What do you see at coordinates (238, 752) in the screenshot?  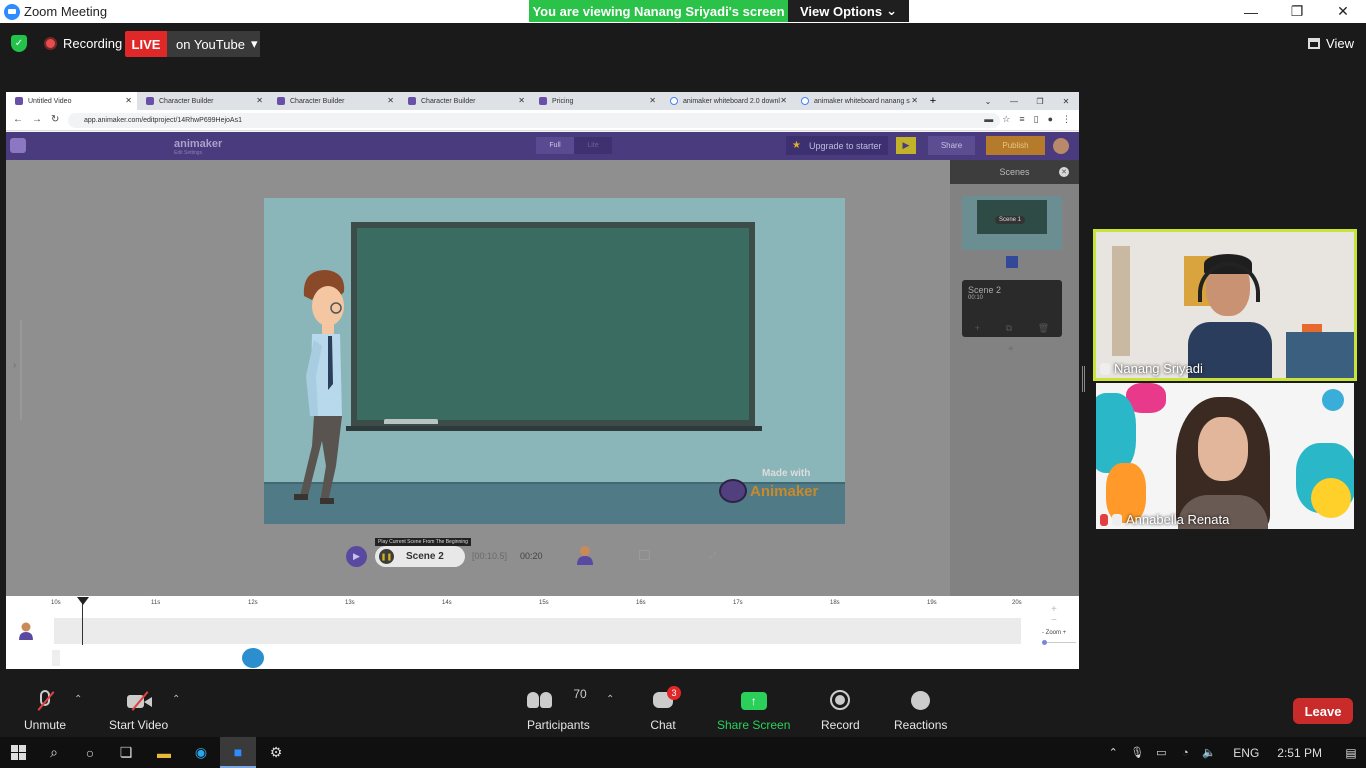 I see `zoom-app-icon: ■` at bounding box center [238, 752].